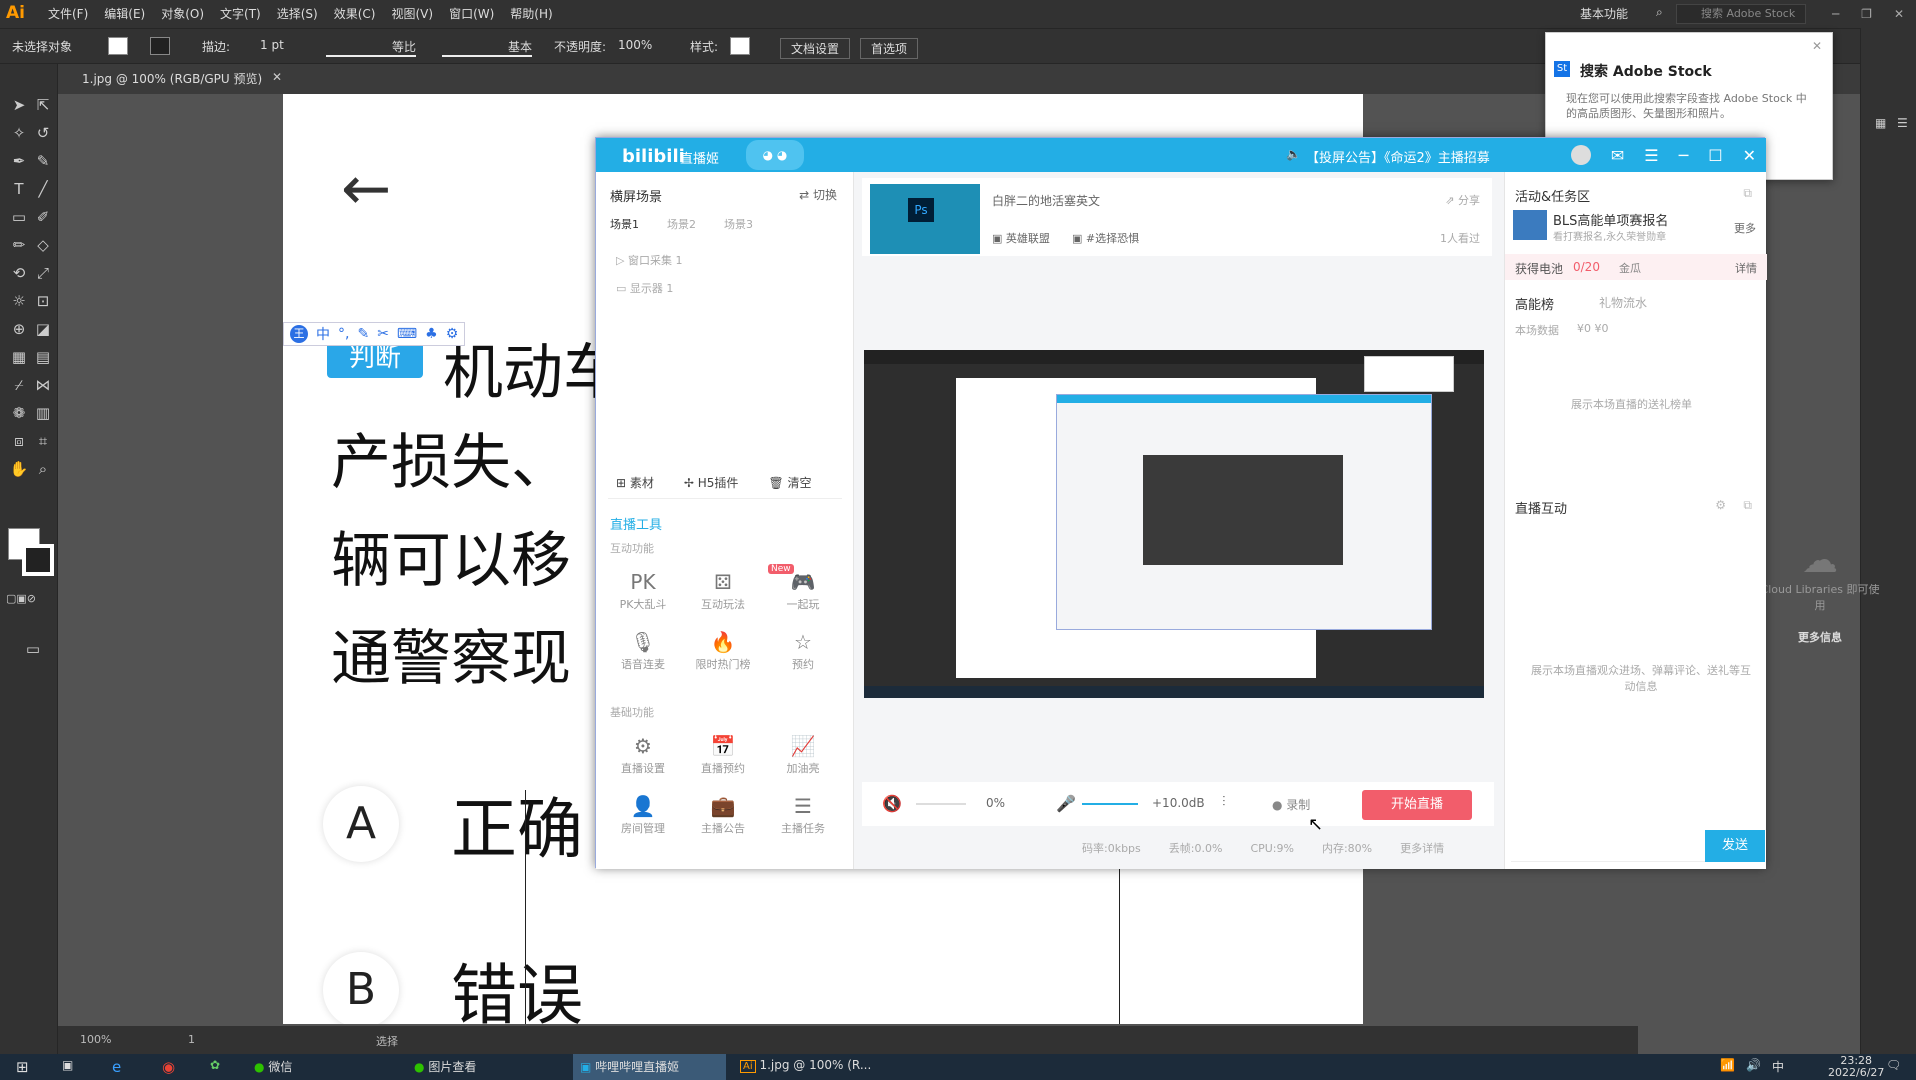 This screenshot has width=1916, height=1080. Describe the element at coordinates (299, 334) in the screenshot. I see `ime-logo-icon: 王` at that location.